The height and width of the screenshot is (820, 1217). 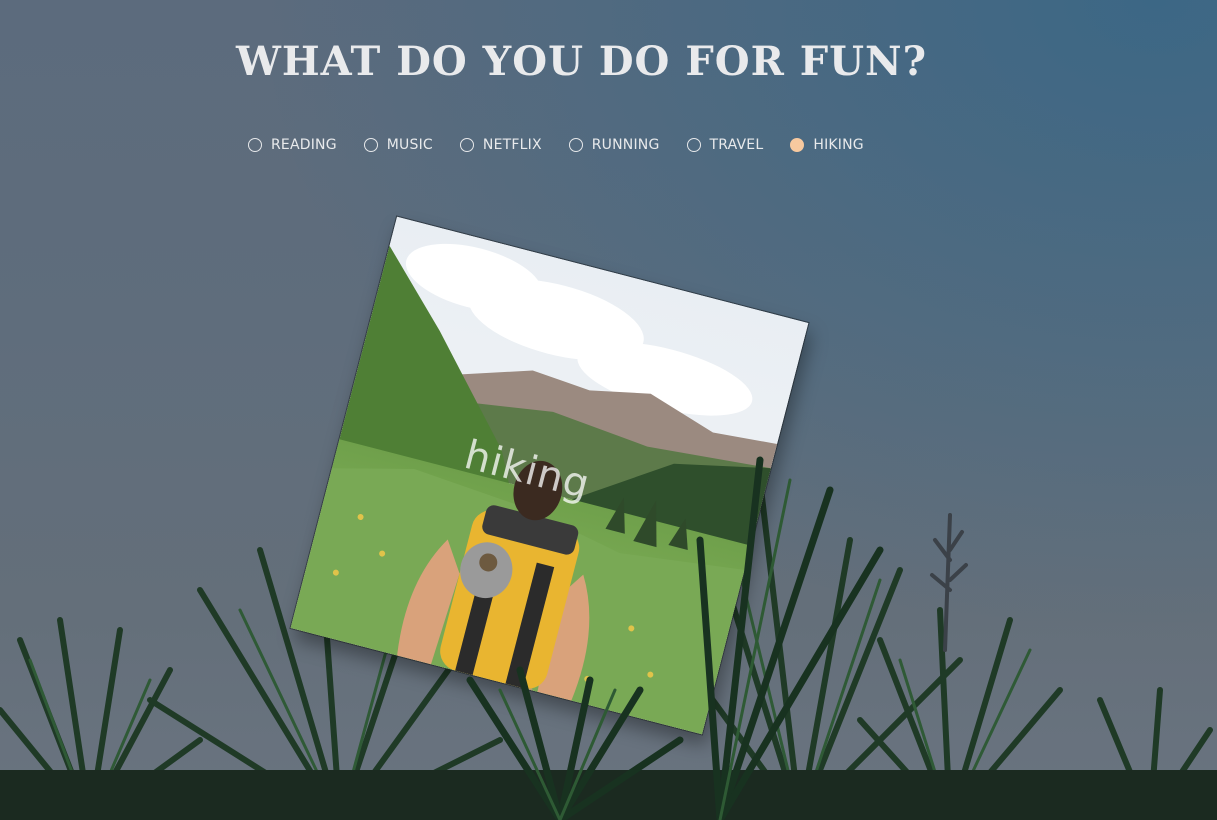 What do you see at coordinates (304, 145) in the screenshot?
I see `option-label: READING` at bounding box center [304, 145].